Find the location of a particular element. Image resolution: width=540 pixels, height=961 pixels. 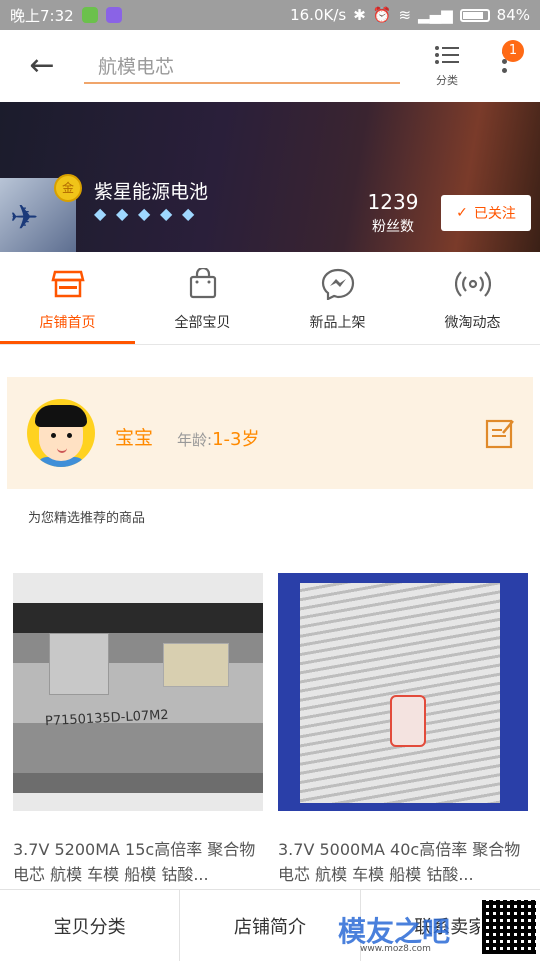

bottom-nav: 宝贝分类 店铺简介 联系卖家 is located at coordinates (270, 925).